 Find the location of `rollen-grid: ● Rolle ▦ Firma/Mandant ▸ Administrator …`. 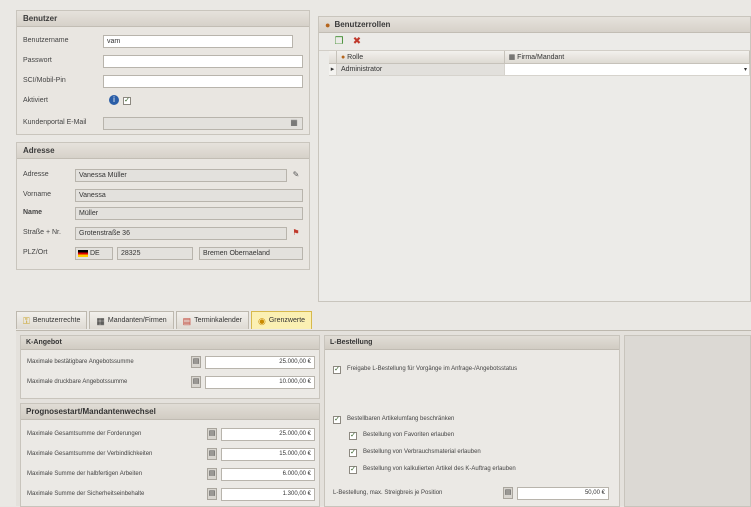

rollen-grid: ● Rolle ▦ Firma/Mandant ▸ Administrator … is located at coordinates (539, 63).